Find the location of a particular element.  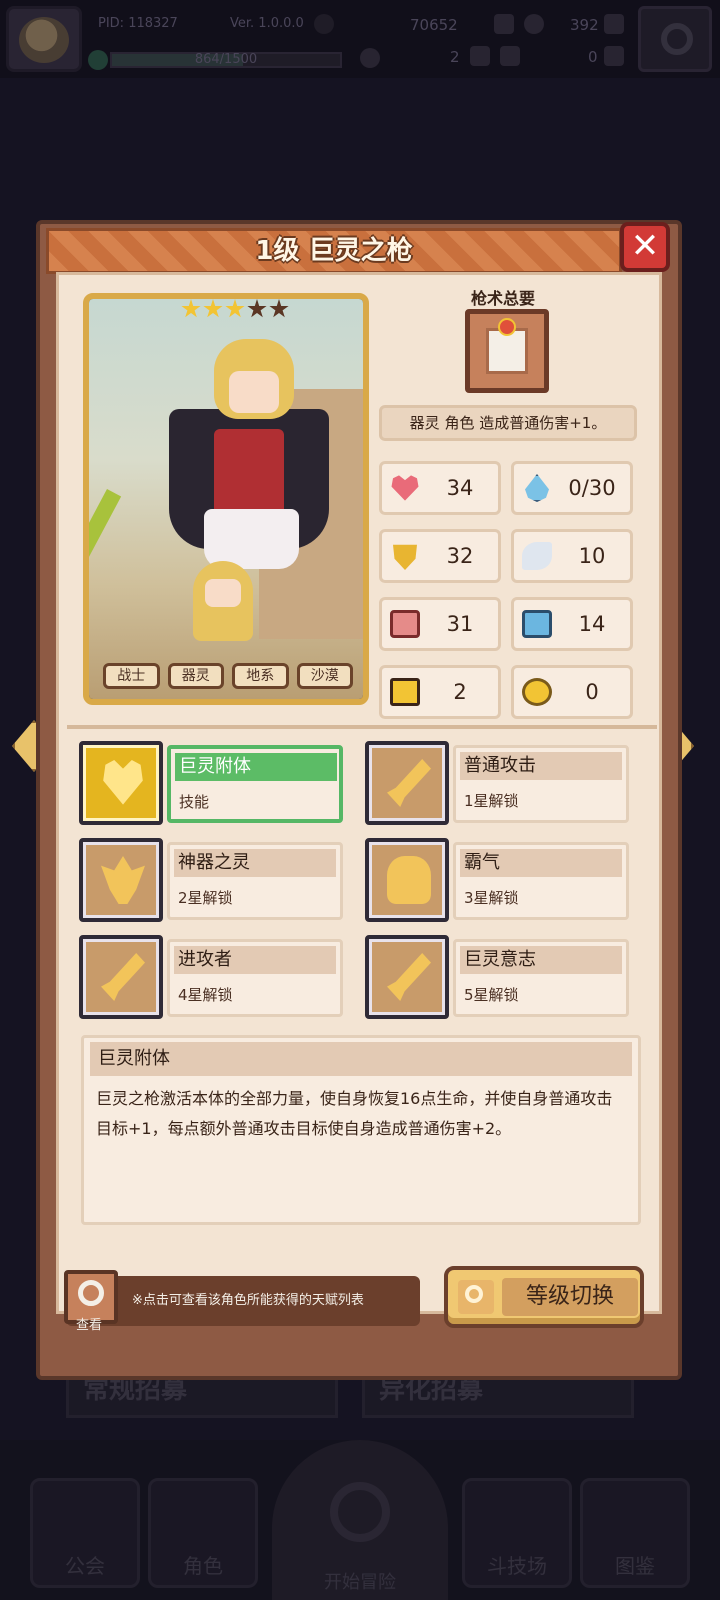

level-icon is located at coordinates (476, 1297).